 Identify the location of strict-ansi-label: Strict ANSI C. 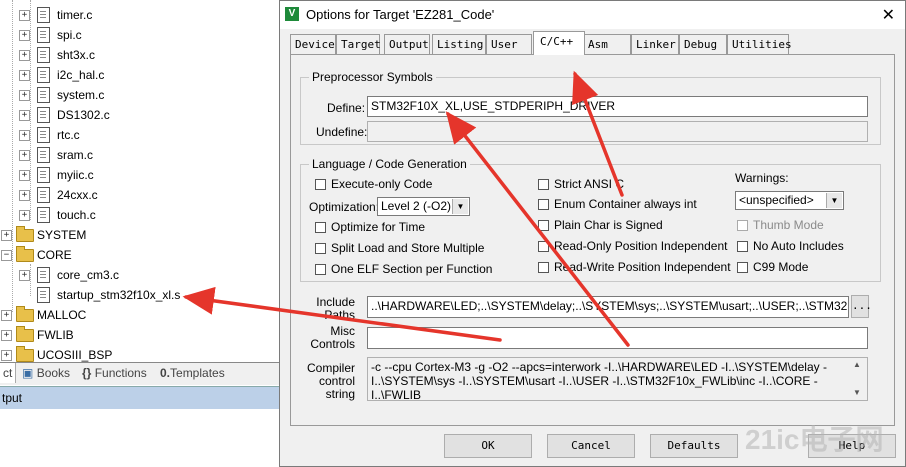
(589, 184).